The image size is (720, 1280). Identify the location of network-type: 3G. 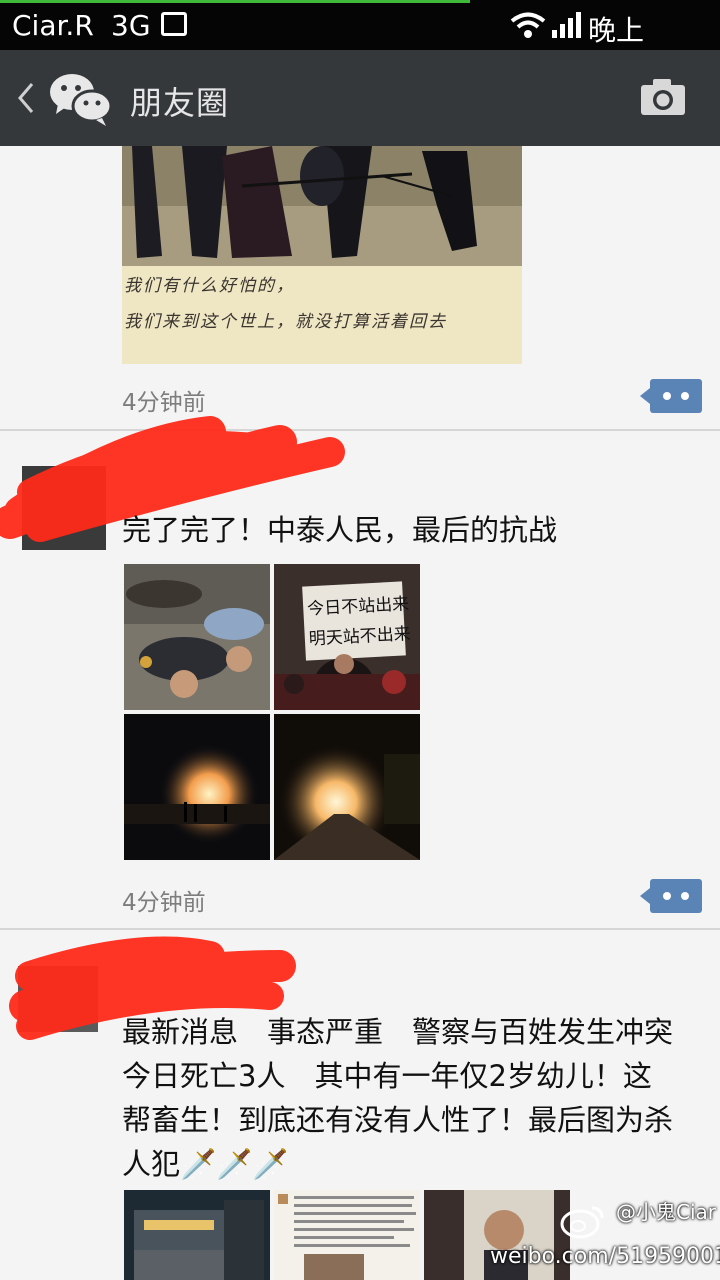
(131, 25).